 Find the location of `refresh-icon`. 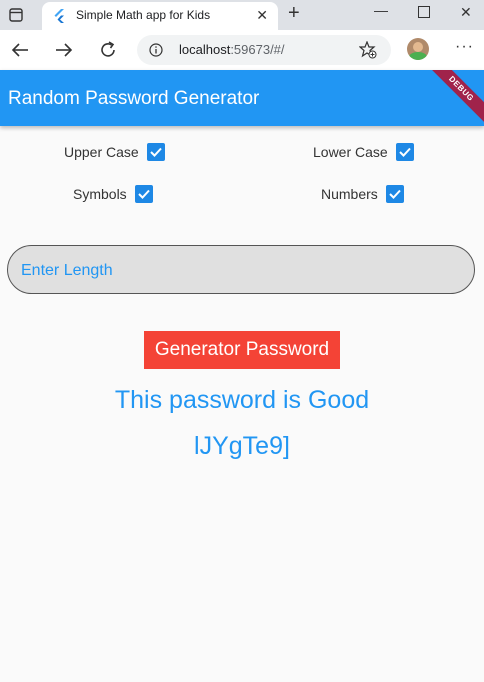

refresh-icon is located at coordinates (108, 50).